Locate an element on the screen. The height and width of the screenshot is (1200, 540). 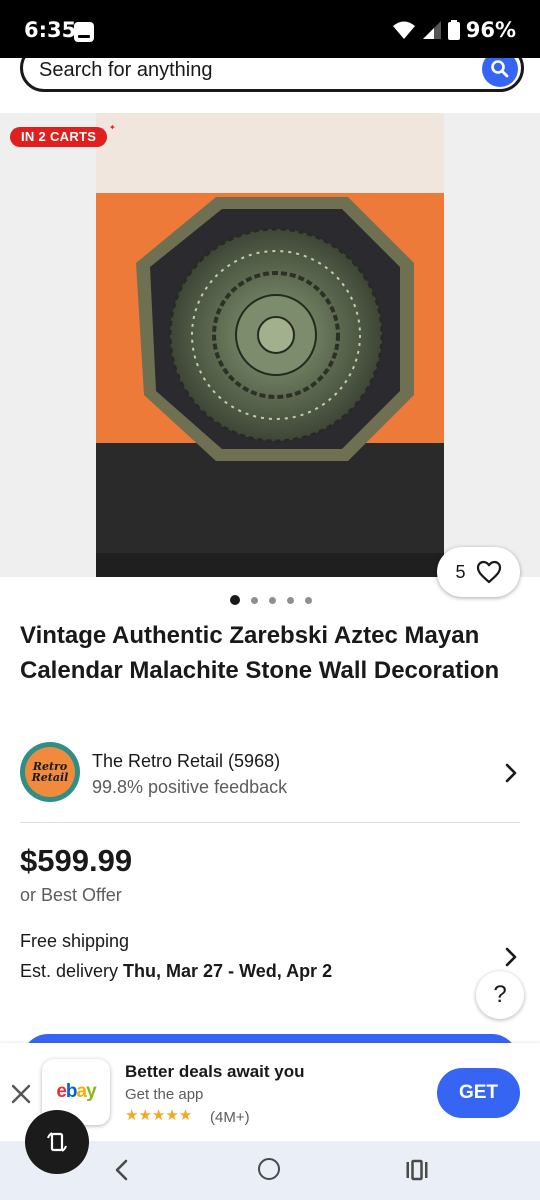
rating-count: (4M+) is located at coordinates (230, 1117).